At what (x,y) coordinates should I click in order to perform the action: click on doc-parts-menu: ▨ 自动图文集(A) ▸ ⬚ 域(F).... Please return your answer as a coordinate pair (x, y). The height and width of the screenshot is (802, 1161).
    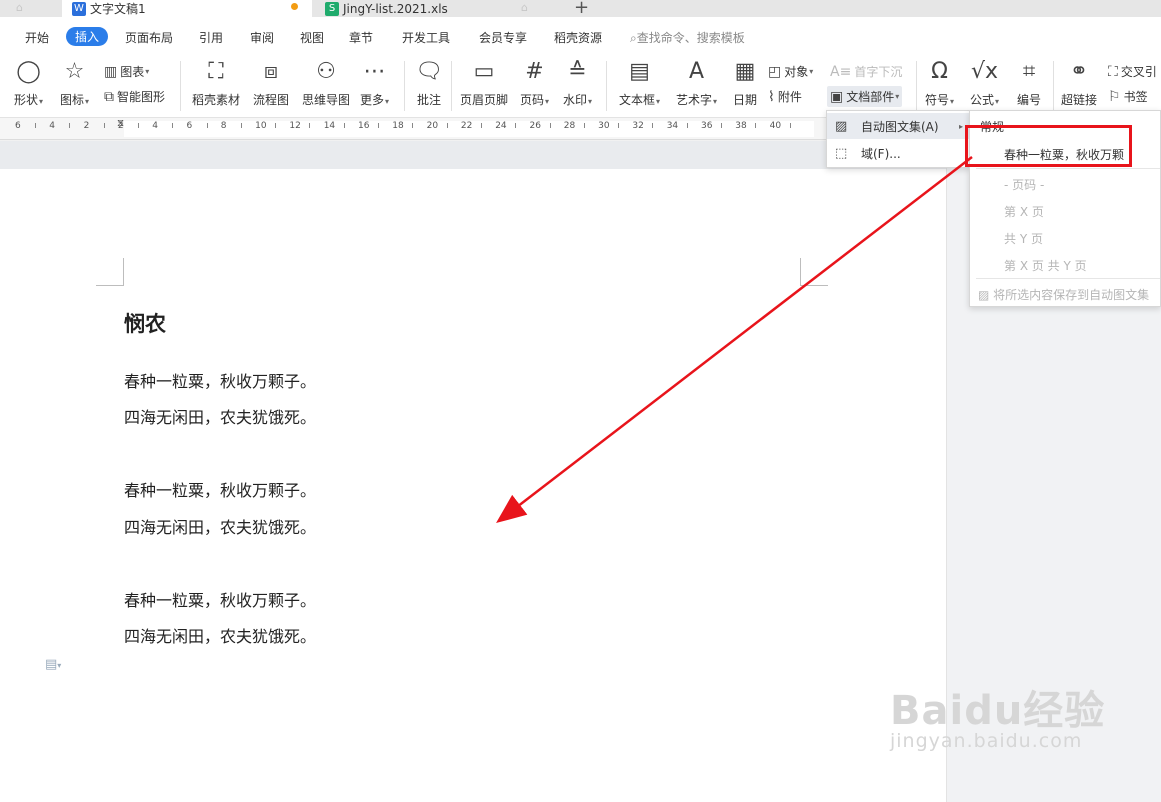
    Looking at the image, I should click on (898, 139).